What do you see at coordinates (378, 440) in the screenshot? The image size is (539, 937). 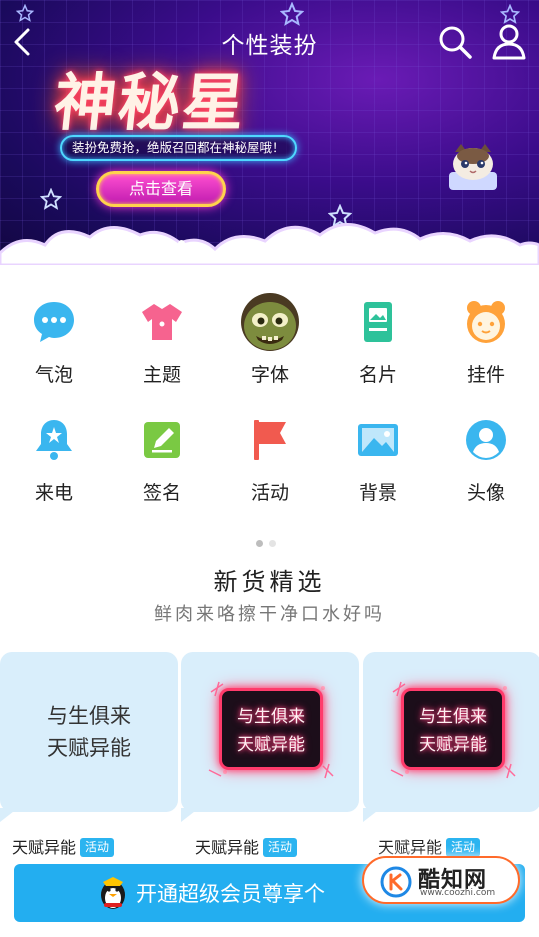 I see `image-icon` at bounding box center [378, 440].